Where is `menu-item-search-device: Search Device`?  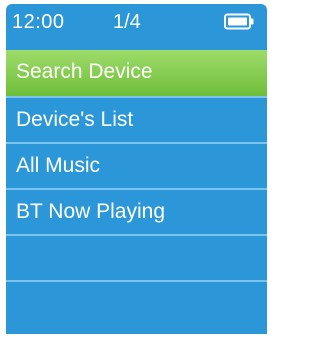 menu-item-search-device: Search Device is located at coordinates (136, 73).